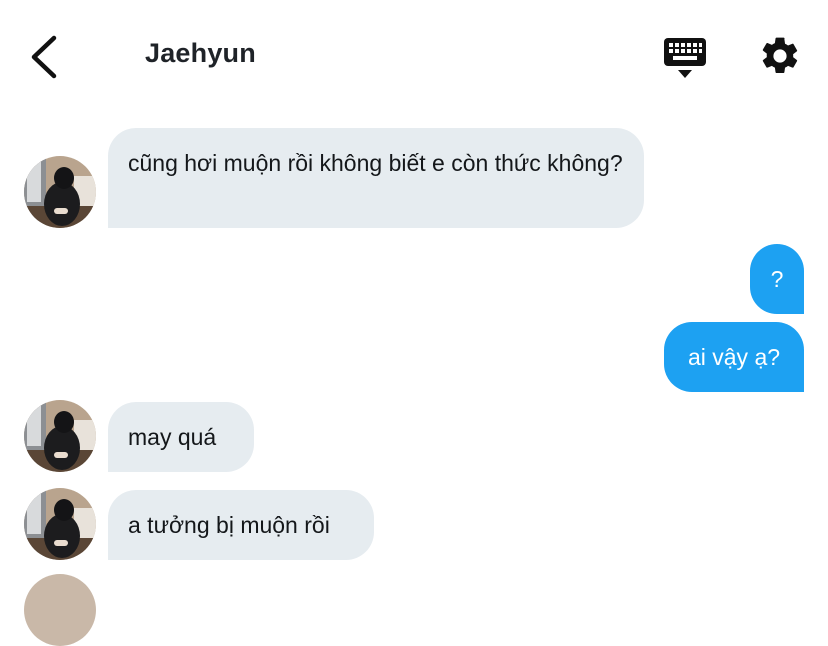  I want to click on message-bubble-incoming: a tưởng bị muộn rồi, so click(241, 525).